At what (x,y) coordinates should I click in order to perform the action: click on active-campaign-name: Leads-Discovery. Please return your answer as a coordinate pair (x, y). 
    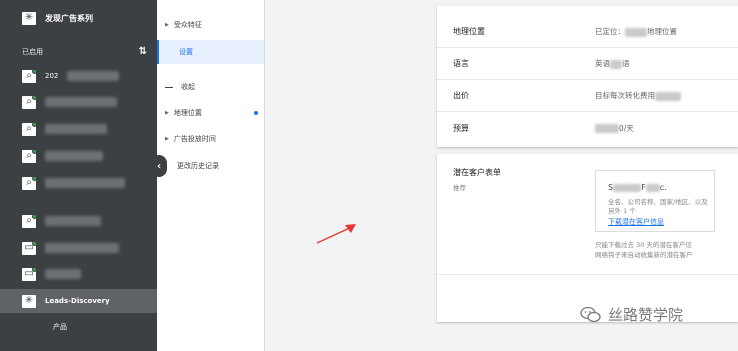
    Looking at the image, I should click on (77, 301).